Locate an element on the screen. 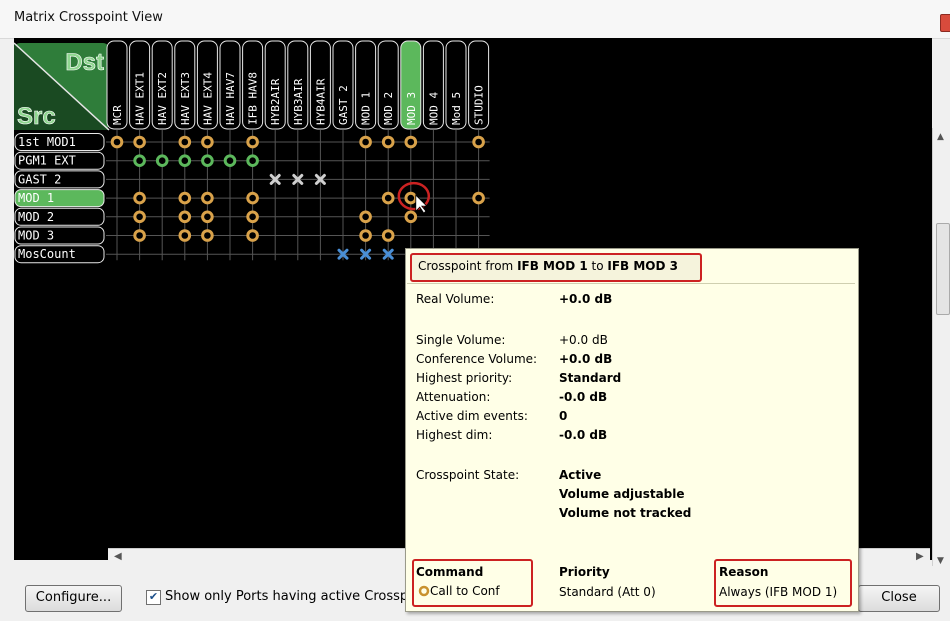  column-header-label: HAV EXT3 is located at coordinates (185, 98).